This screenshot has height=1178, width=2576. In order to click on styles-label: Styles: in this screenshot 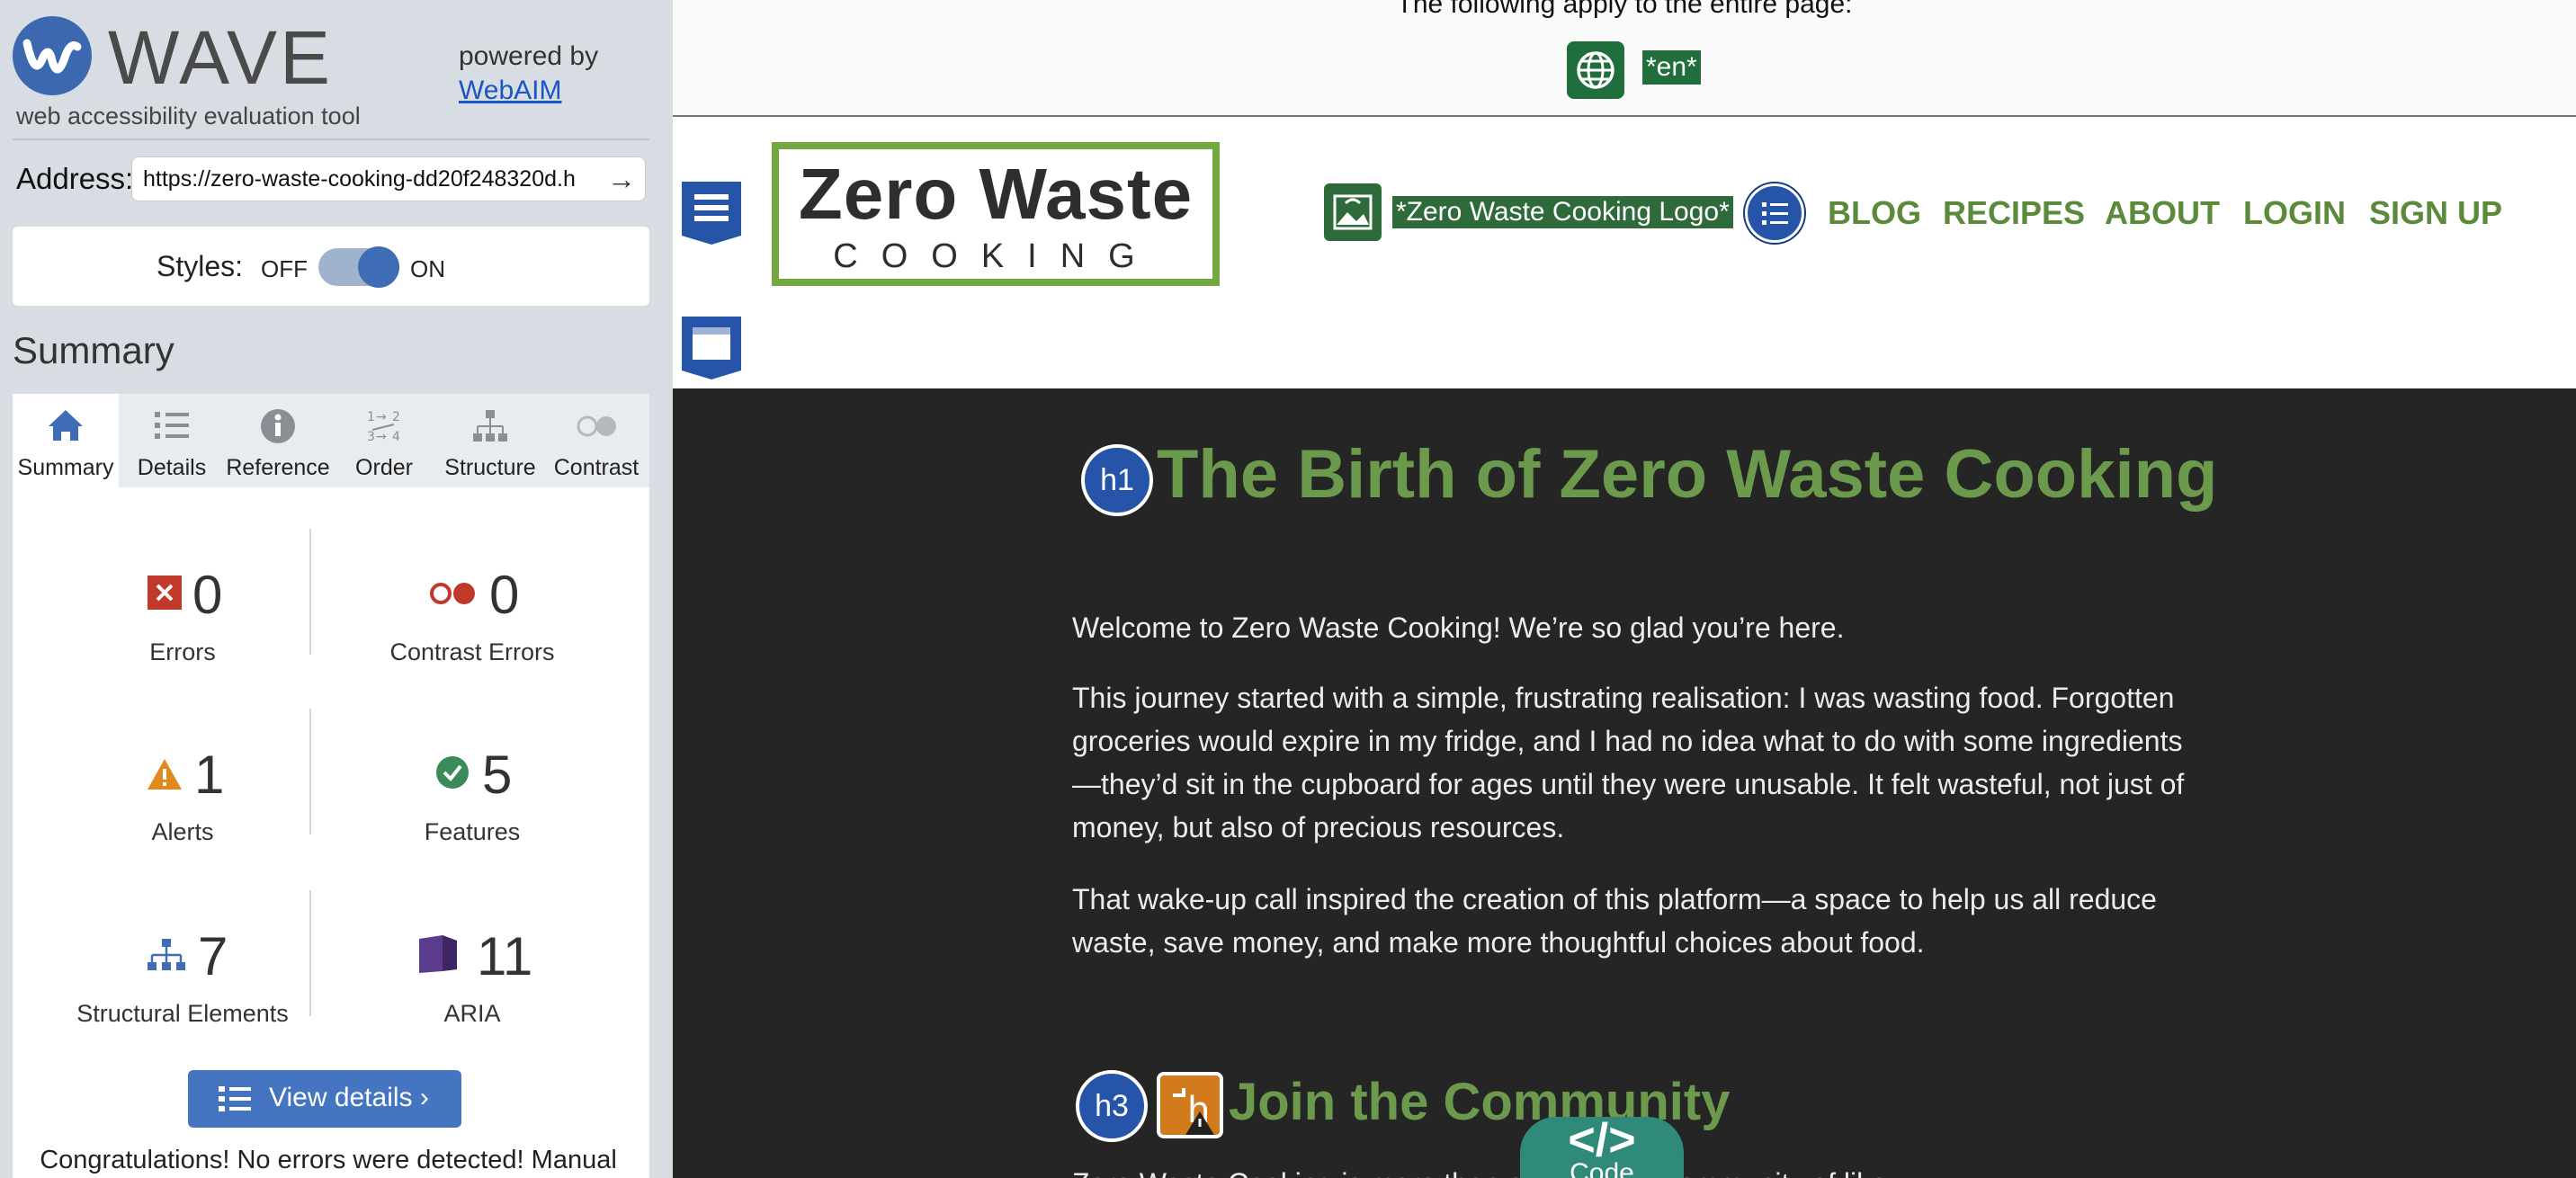, I will do `click(200, 266)`.